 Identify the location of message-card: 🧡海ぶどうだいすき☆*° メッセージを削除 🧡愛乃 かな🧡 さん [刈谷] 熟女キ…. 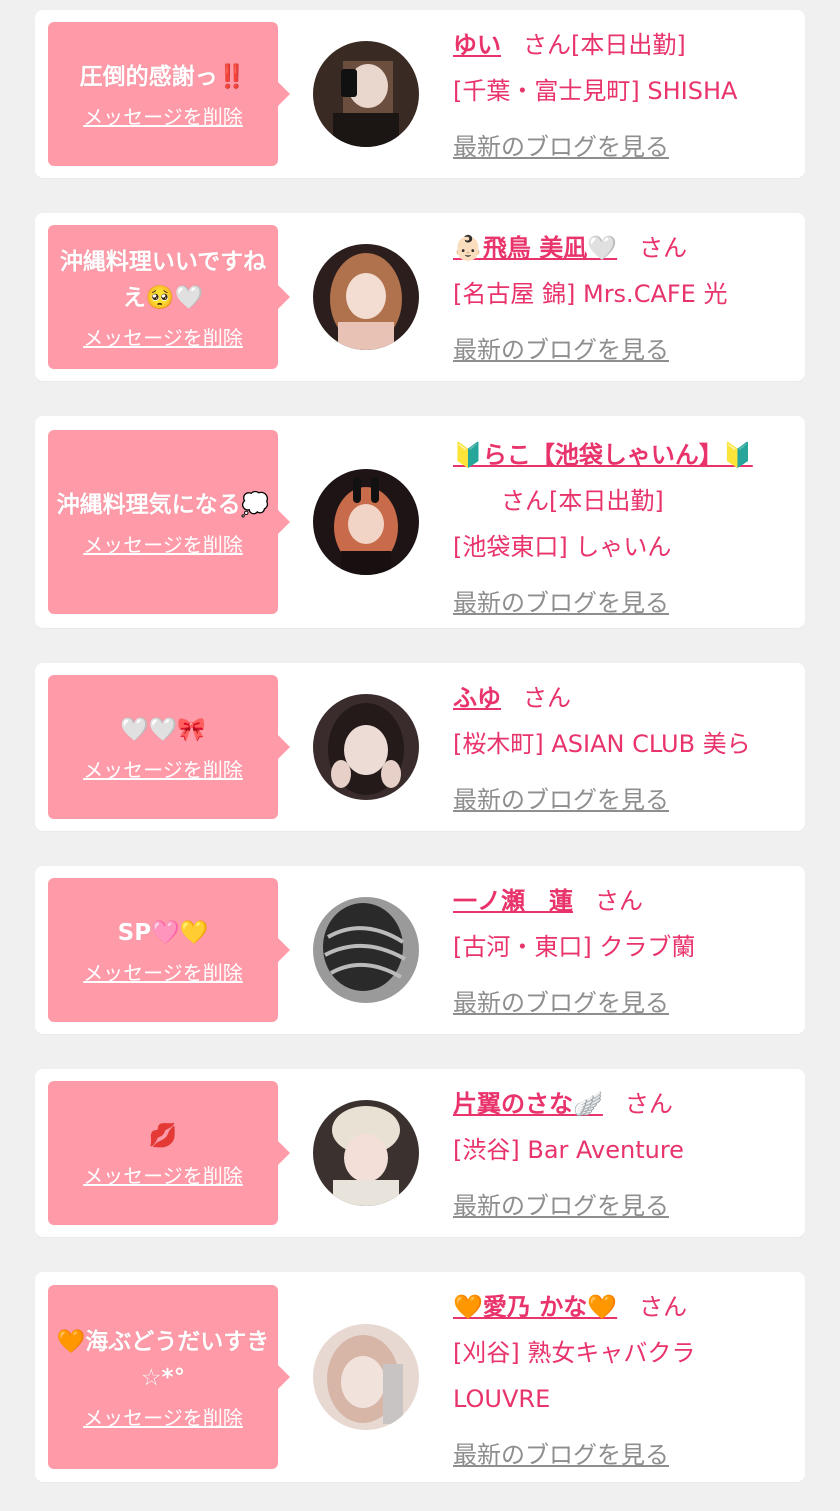
(420, 1377).